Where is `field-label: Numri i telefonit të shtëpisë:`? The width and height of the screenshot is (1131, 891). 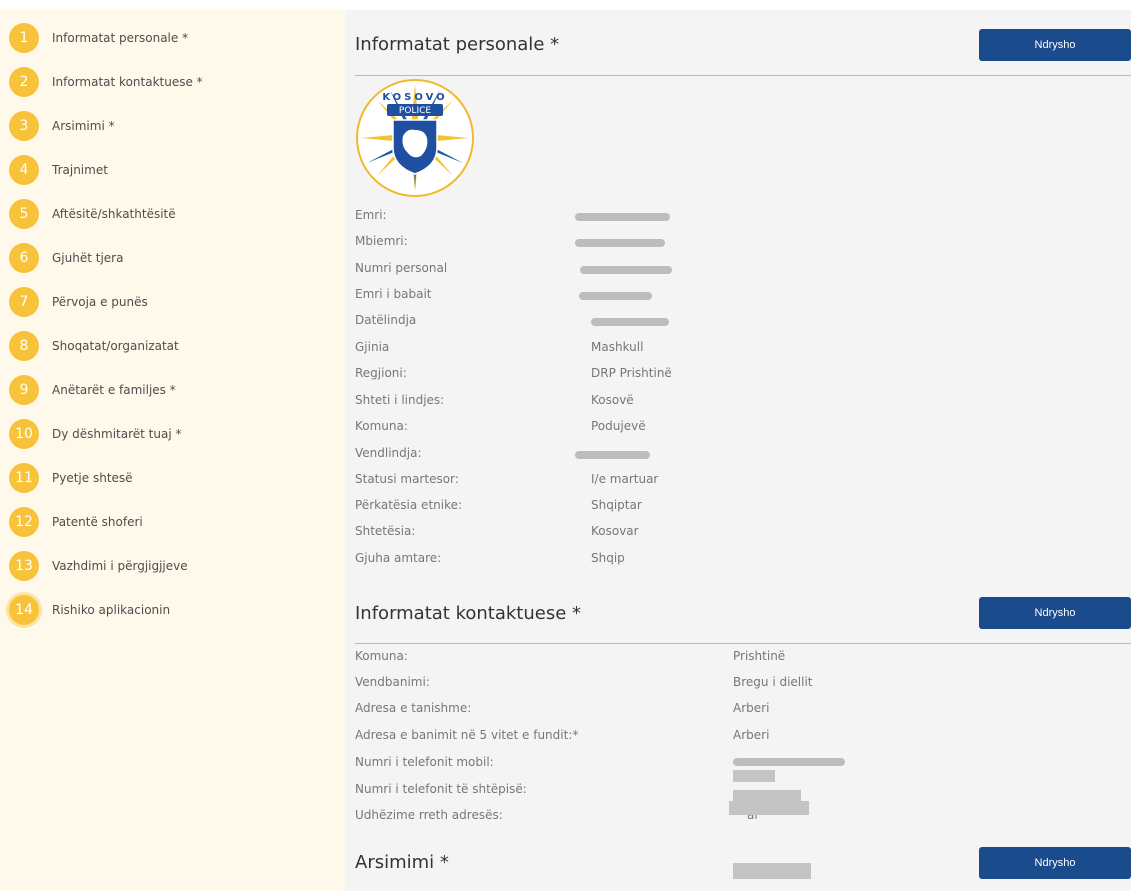
field-label: Numri i telefonit të shtëpisë: is located at coordinates (441, 789).